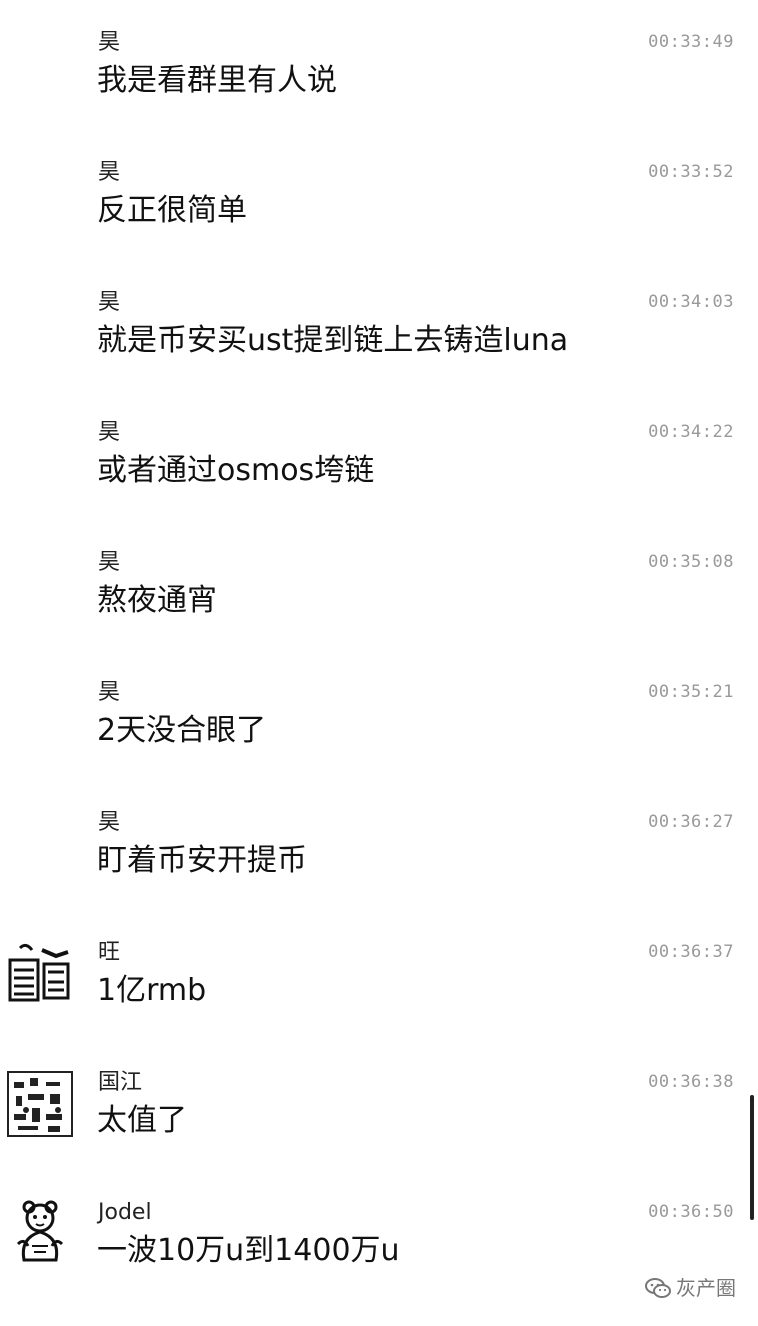 This screenshot has height=1326, width=758. What do you see at coordinates (40, 1104) in the screenshot?
I see `pattern-avatar-icon` at bounding box center [40, 1104].